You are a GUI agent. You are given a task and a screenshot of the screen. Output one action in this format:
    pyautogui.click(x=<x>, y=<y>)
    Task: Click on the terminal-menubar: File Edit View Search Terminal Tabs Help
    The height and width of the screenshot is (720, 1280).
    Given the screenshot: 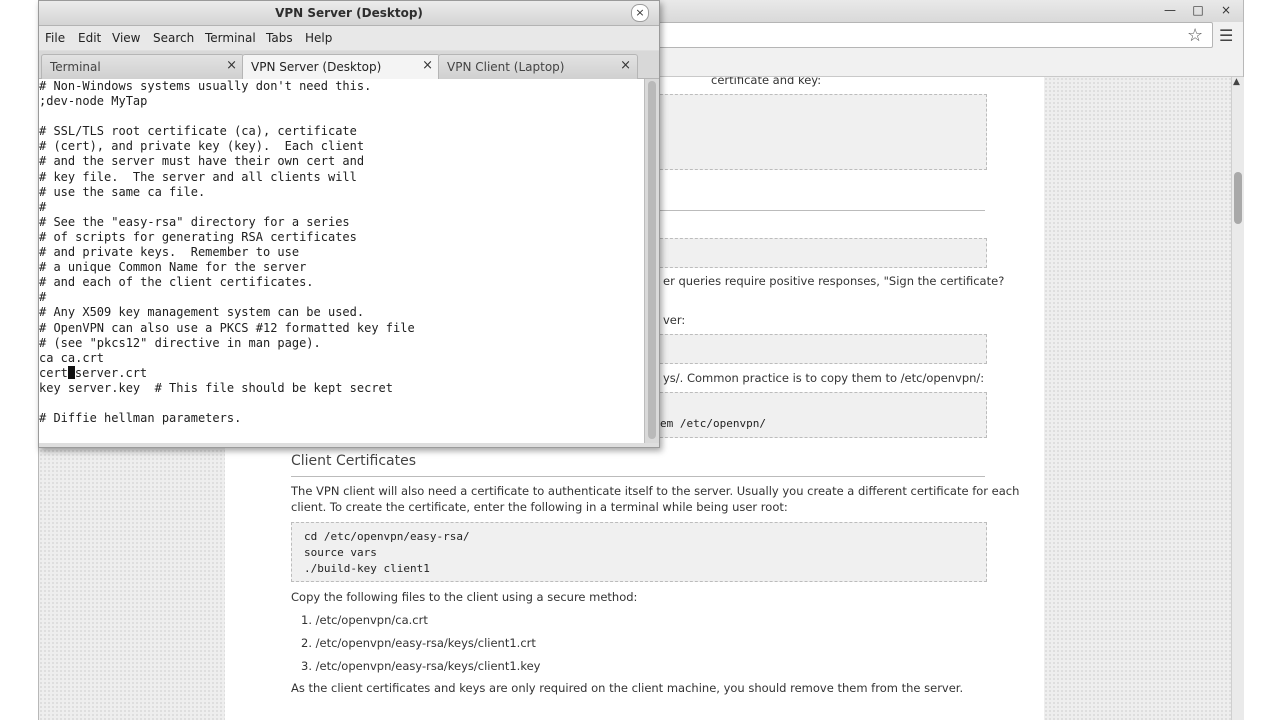 What is the action you would take?
    pyautogui.click(x=349, y=38)
    